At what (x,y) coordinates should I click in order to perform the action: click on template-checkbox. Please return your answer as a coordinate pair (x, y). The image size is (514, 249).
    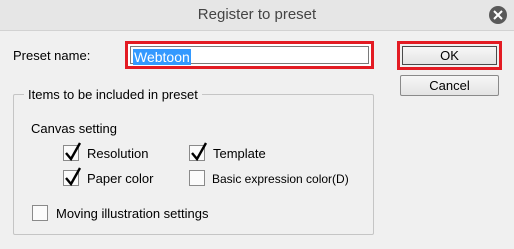
    Looking at the image, I should click on (198, 152).